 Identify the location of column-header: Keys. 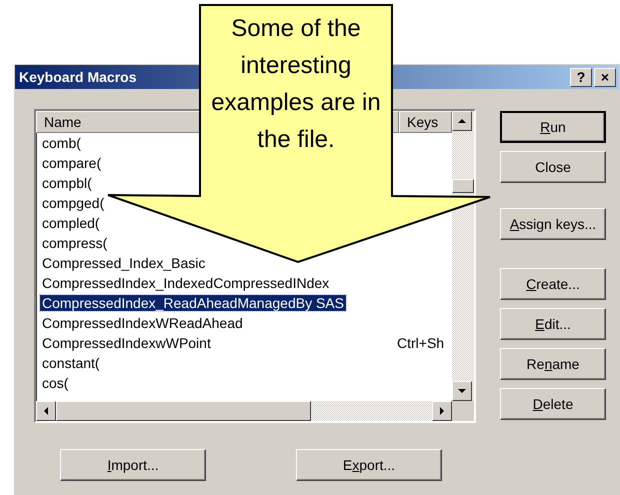
(425, 122).